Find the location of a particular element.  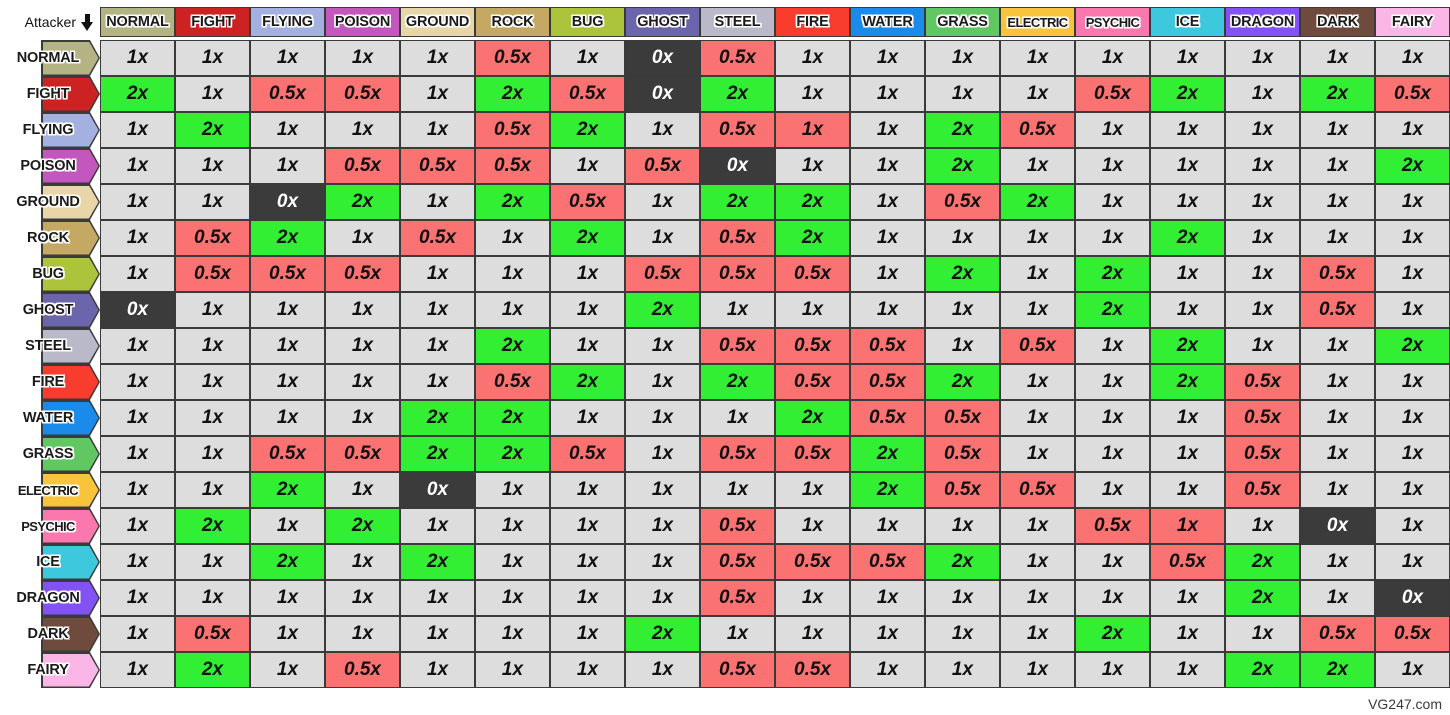

column-header-steel: STEEL is located at coordinates (737, 22).